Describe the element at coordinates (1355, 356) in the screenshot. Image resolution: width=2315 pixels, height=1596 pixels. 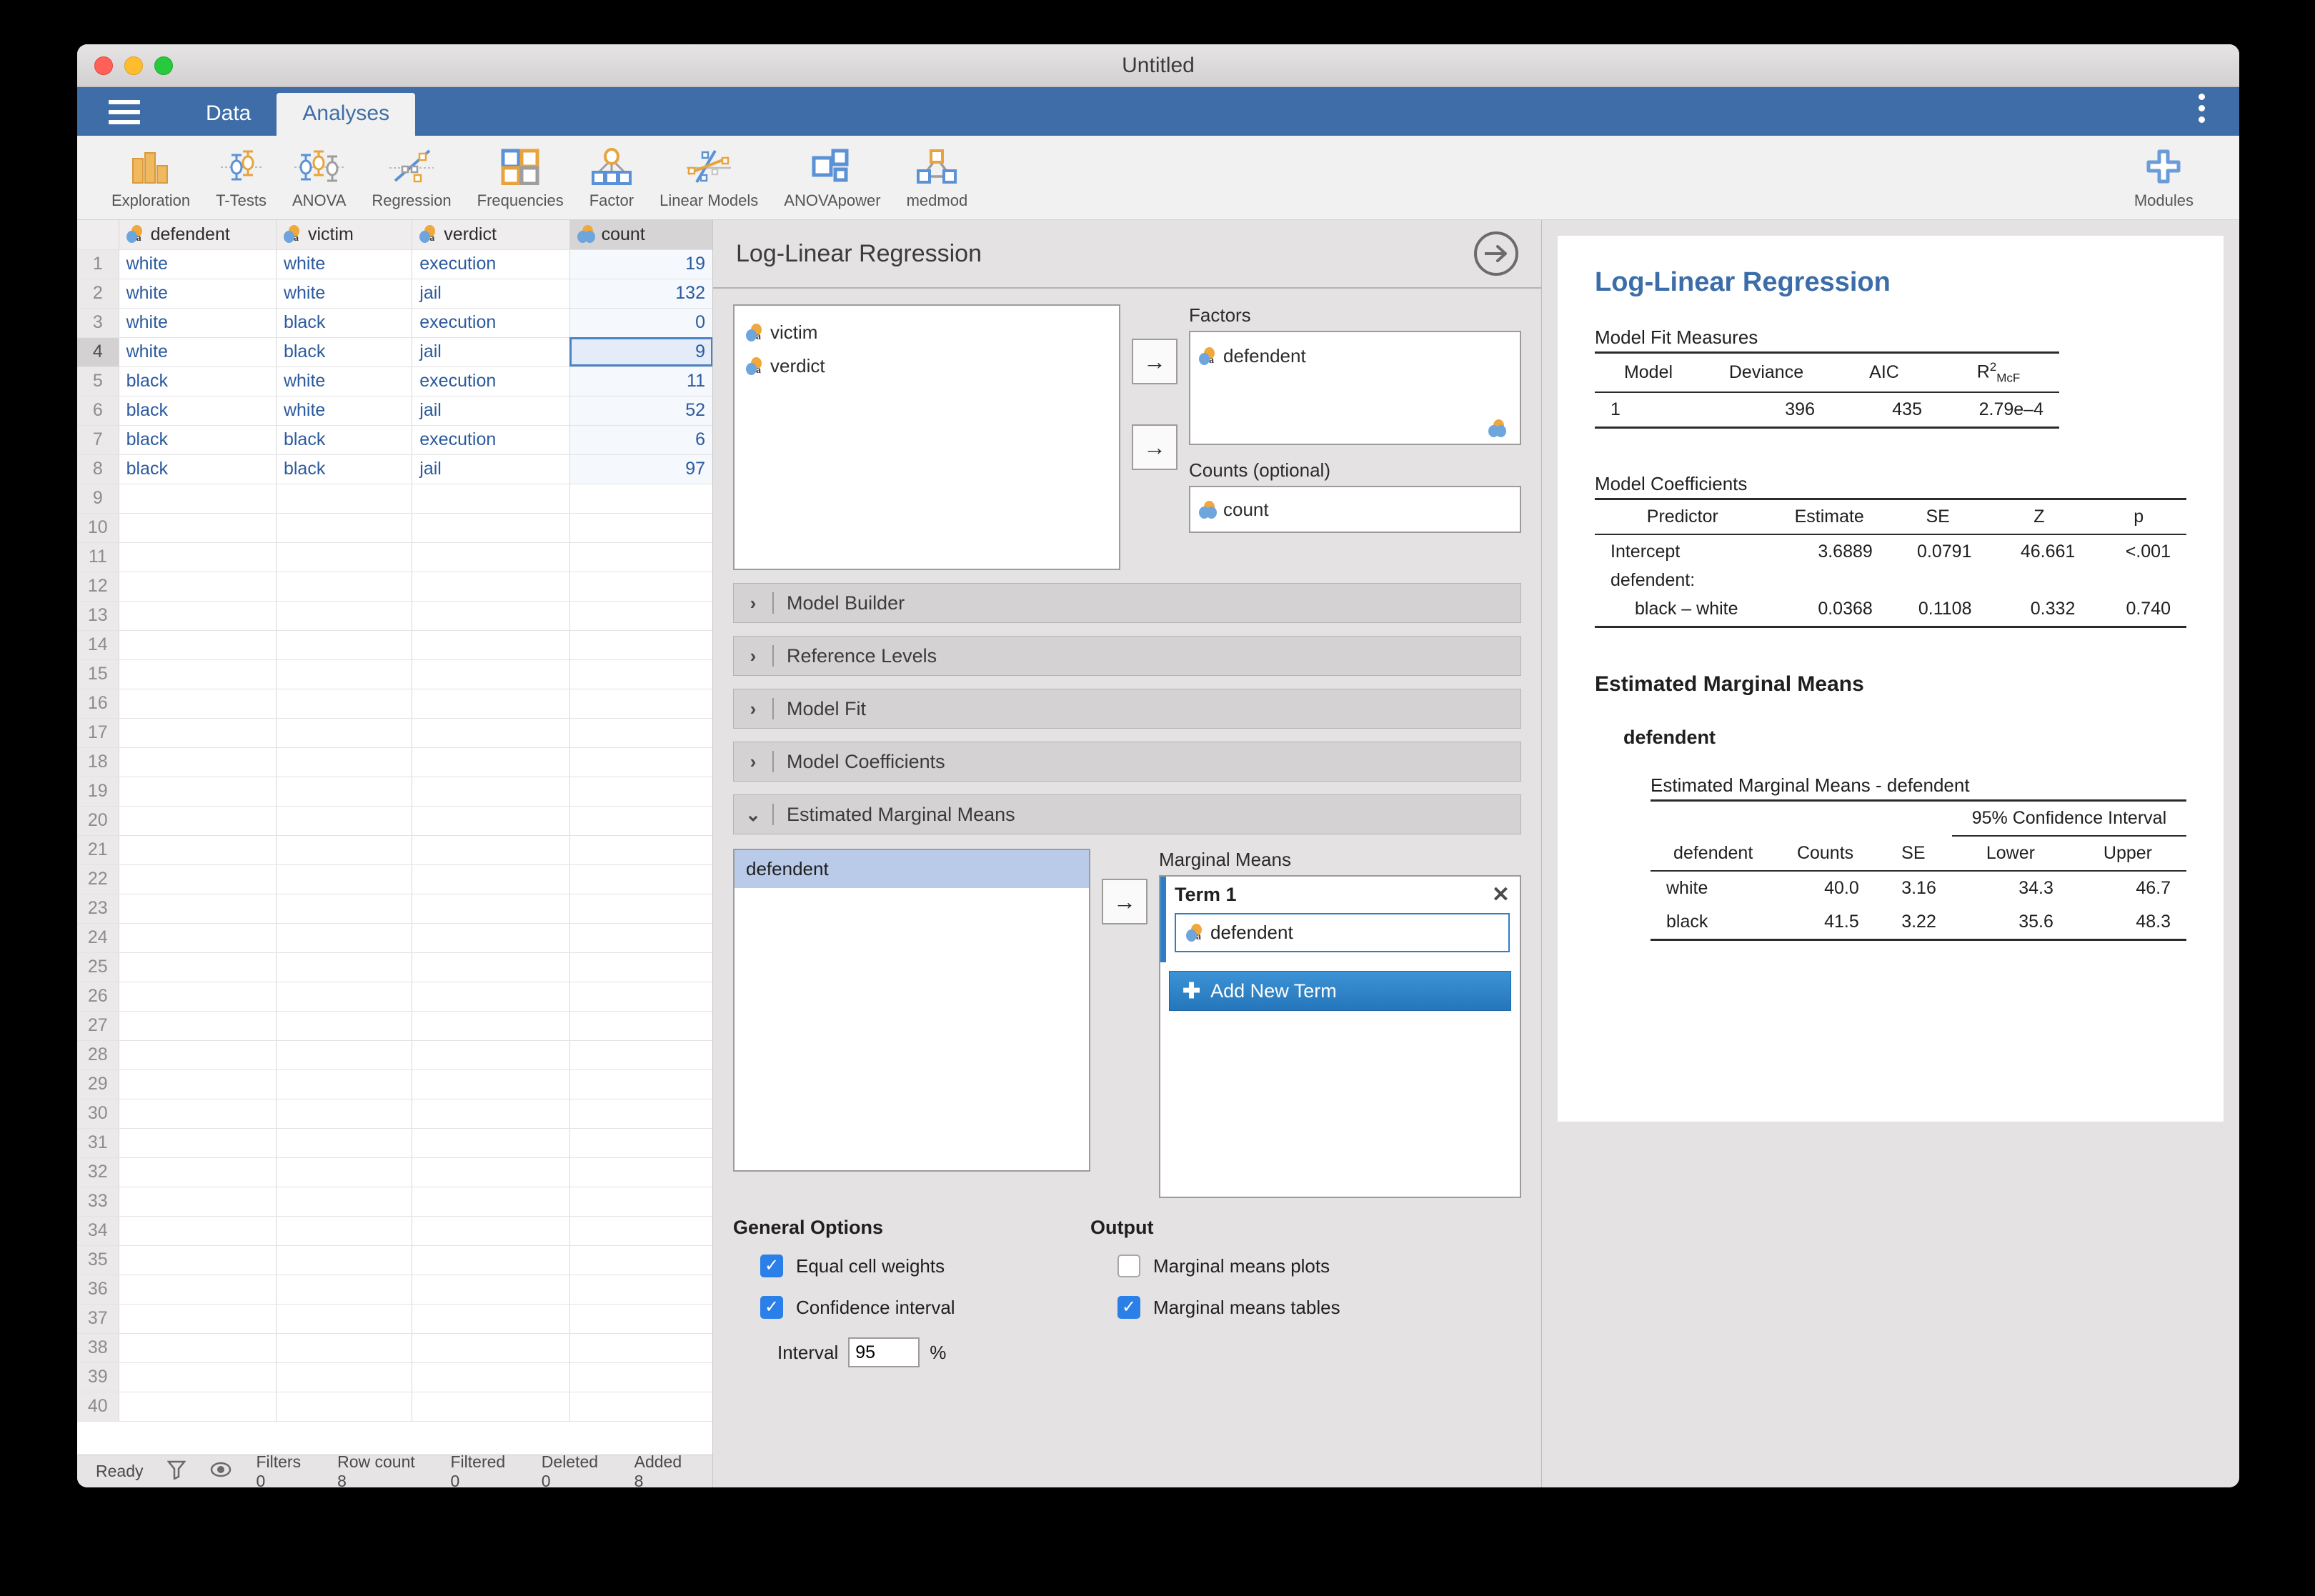
I see `factor-item-defendent: a defendent` at that location.